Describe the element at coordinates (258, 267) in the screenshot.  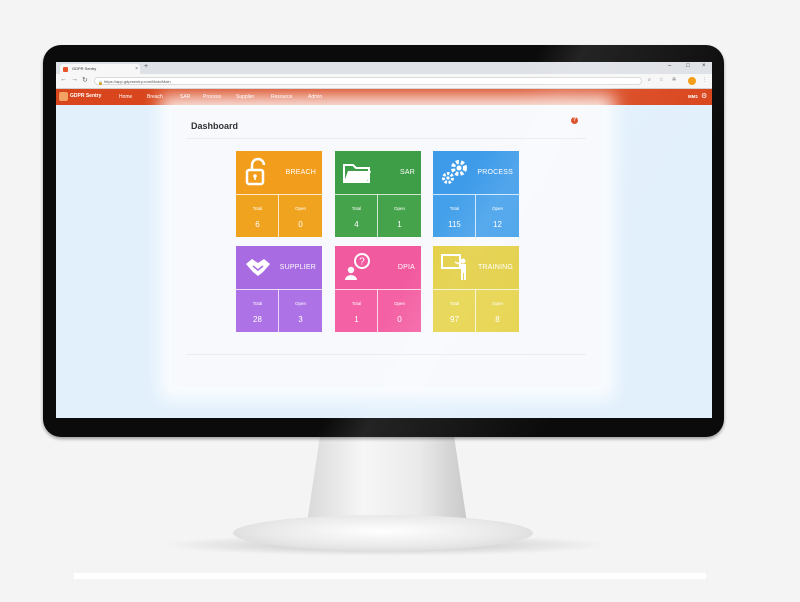
I see `handshake-icon` at that location.